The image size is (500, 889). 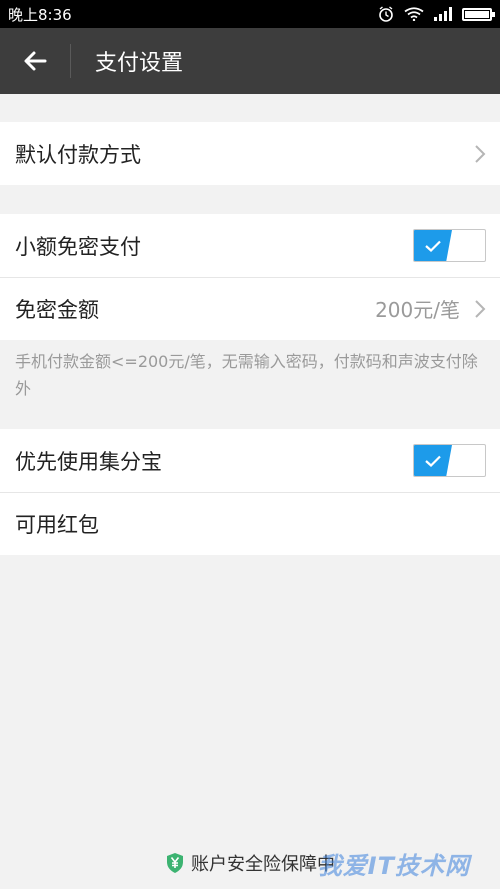 I want to click on arrow-left-icon, so click(x=35, y=61).